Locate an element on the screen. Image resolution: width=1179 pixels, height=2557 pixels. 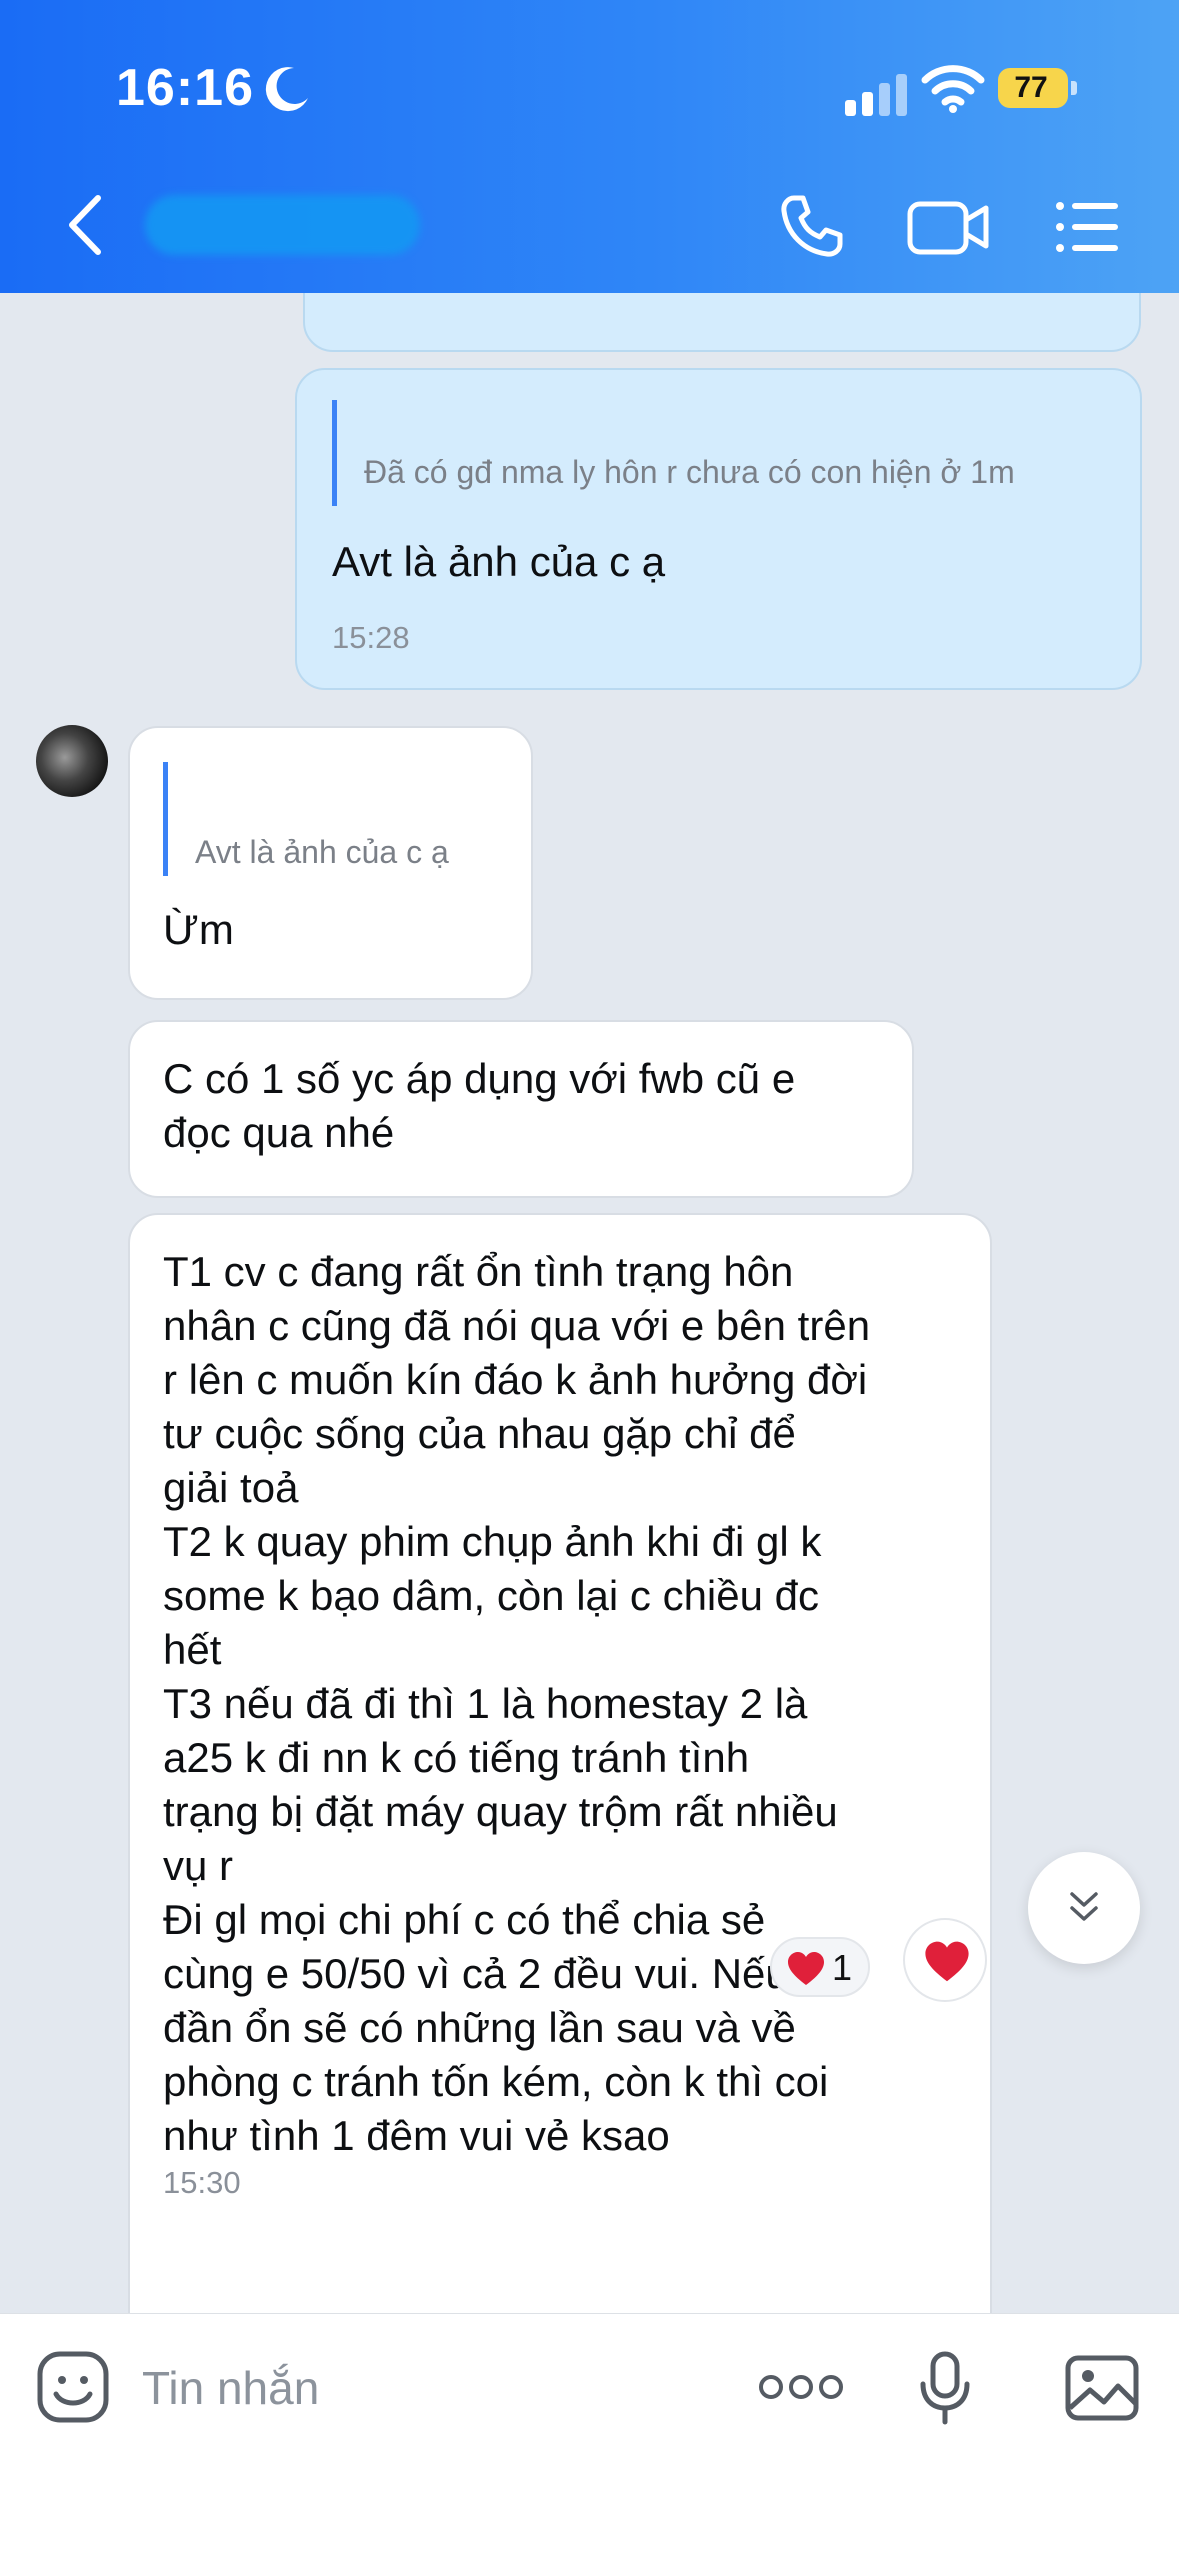
scroll-to-bottom-button is located at coordinates (1084, 1908).